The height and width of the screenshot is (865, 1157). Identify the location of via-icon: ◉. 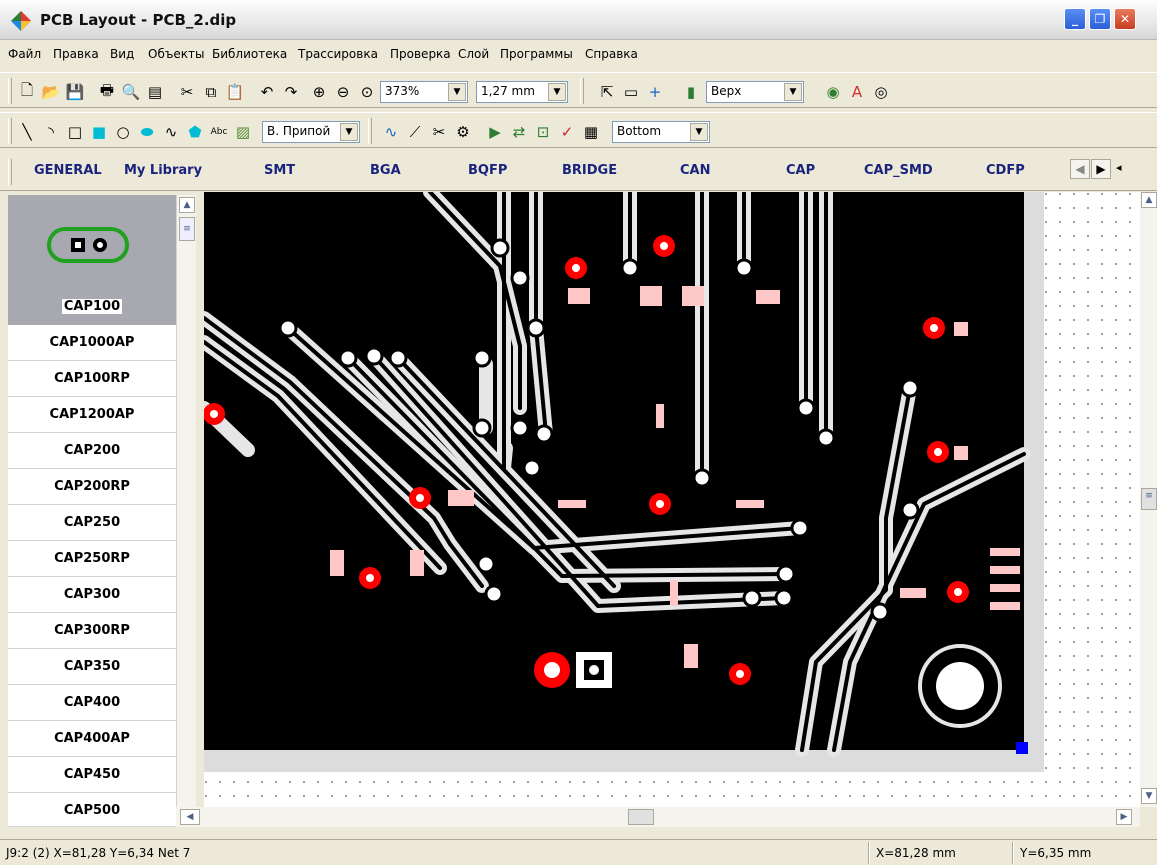
(833, 92).